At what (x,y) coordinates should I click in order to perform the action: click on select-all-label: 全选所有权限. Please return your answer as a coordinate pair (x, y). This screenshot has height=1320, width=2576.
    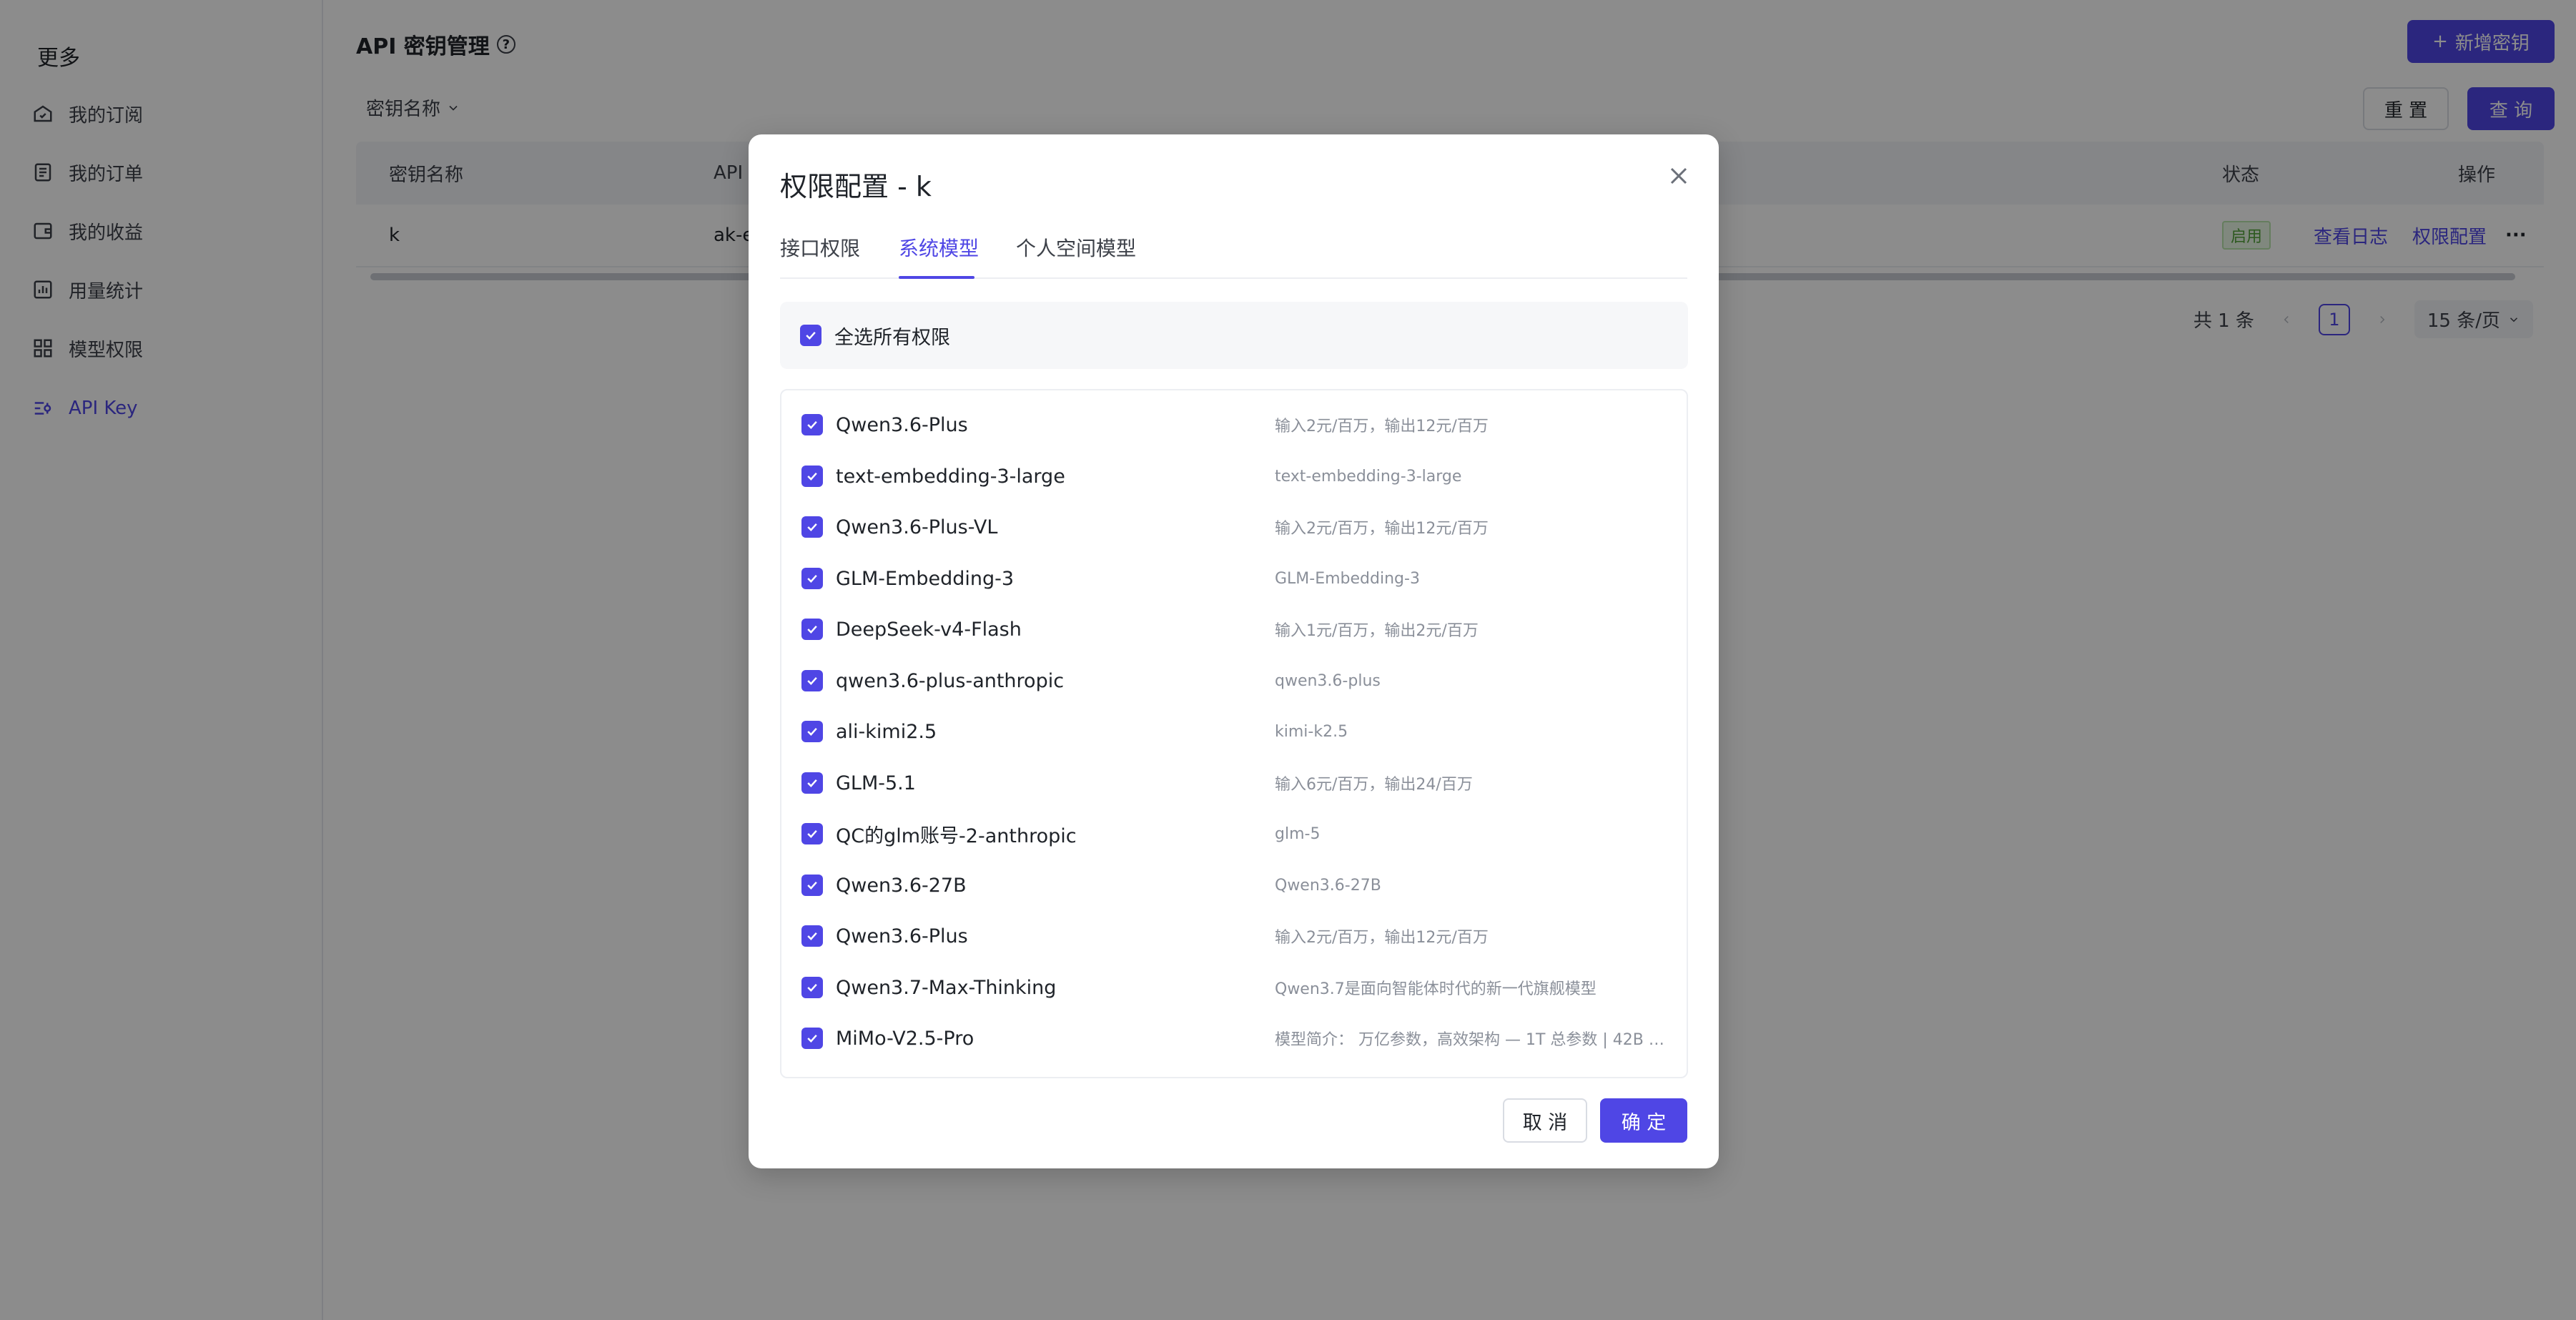
    Looking at the image, I should click on (892, 337).